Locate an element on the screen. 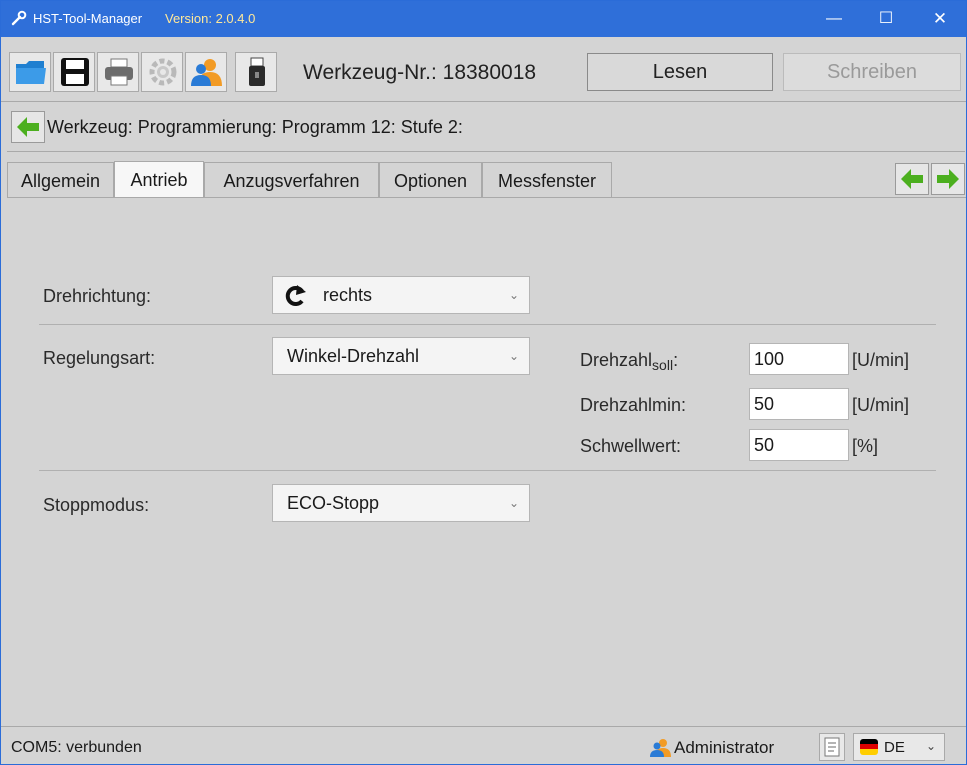  folder-icon is located at coordinates (31, 72).